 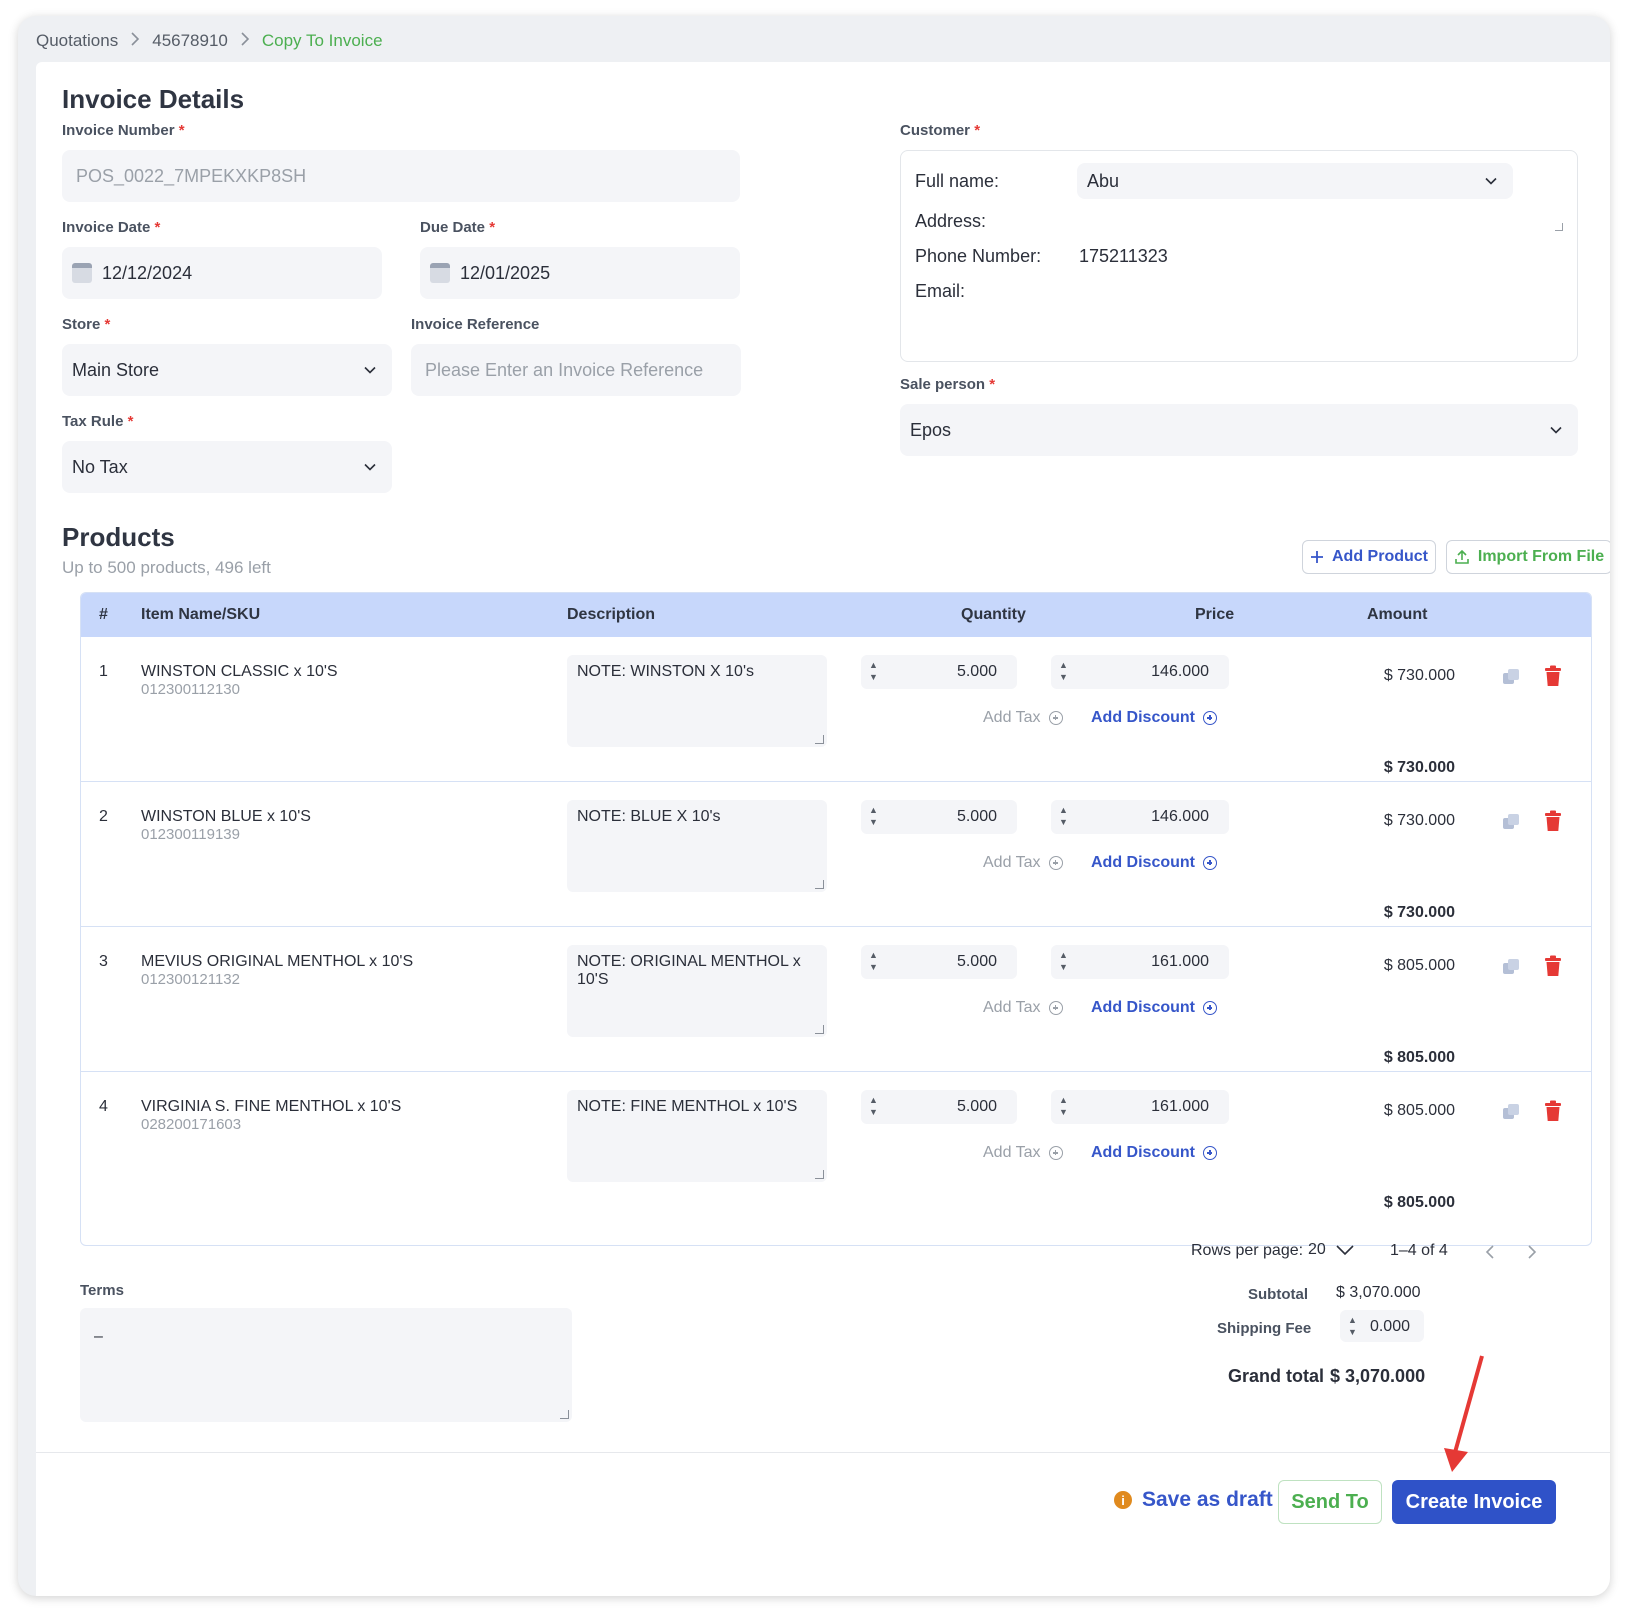 What do you see at coordinates (102, 1290) in the screenshot?
I see `terms-label: Terms` at bounding box center [102, 1290].